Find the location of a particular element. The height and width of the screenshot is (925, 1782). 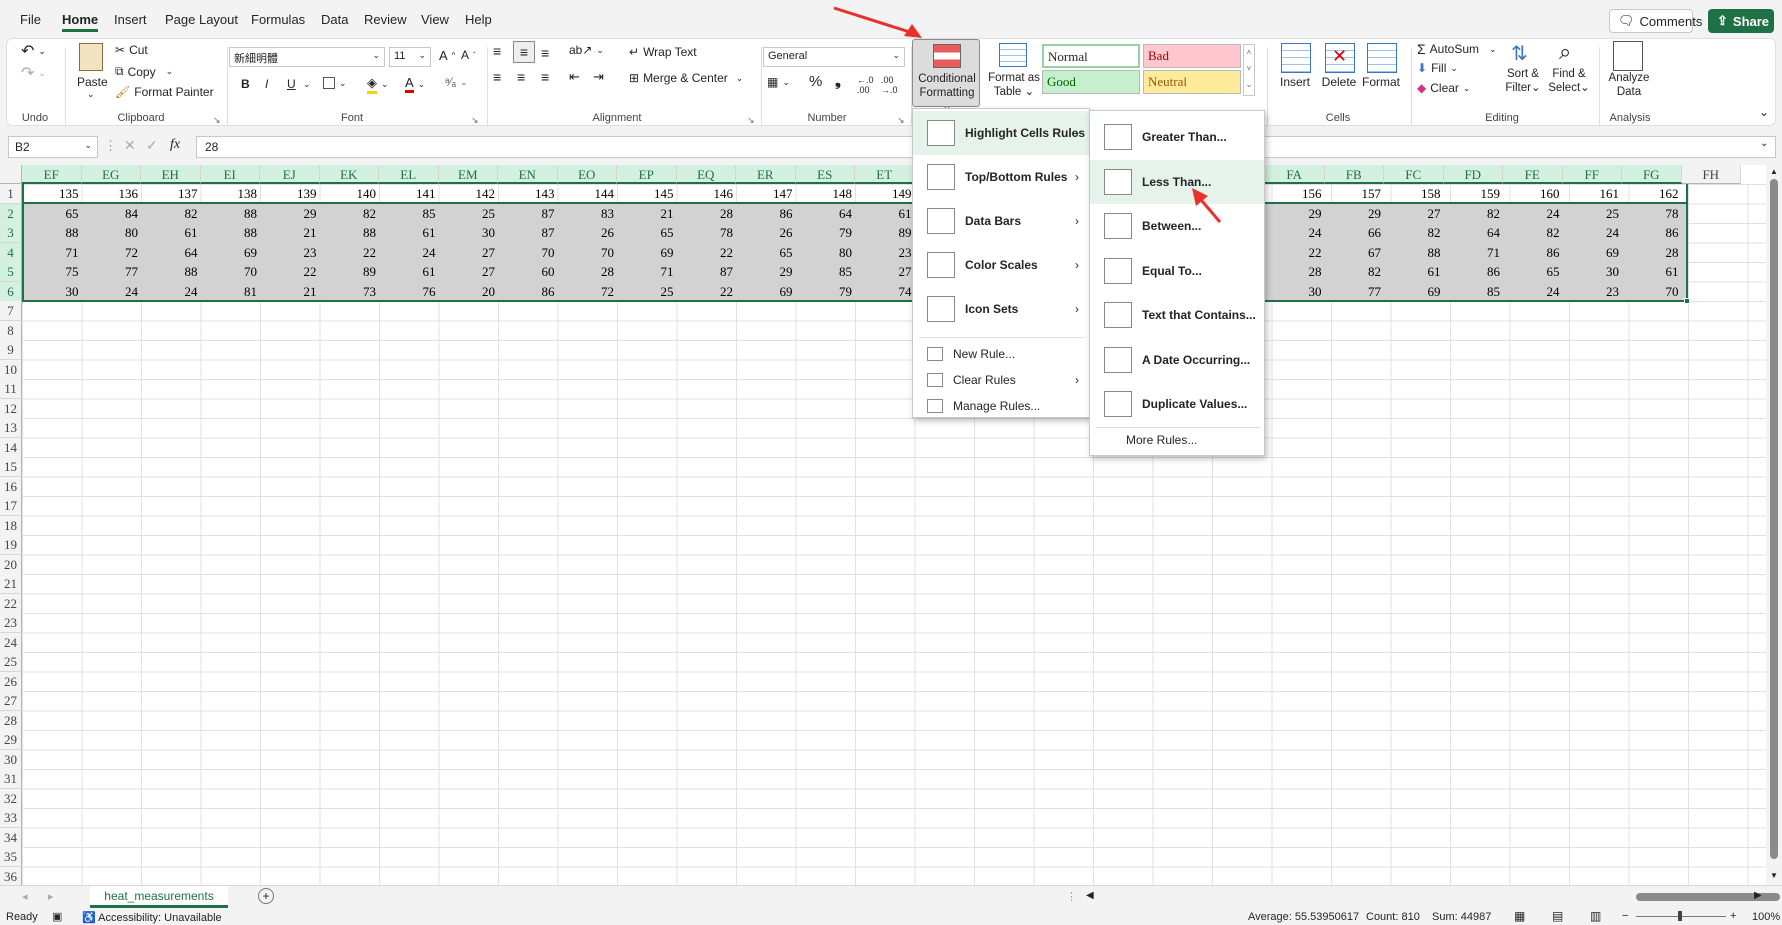

decrease-indent-icon: ⇤ is located at coordinates (574, 77).